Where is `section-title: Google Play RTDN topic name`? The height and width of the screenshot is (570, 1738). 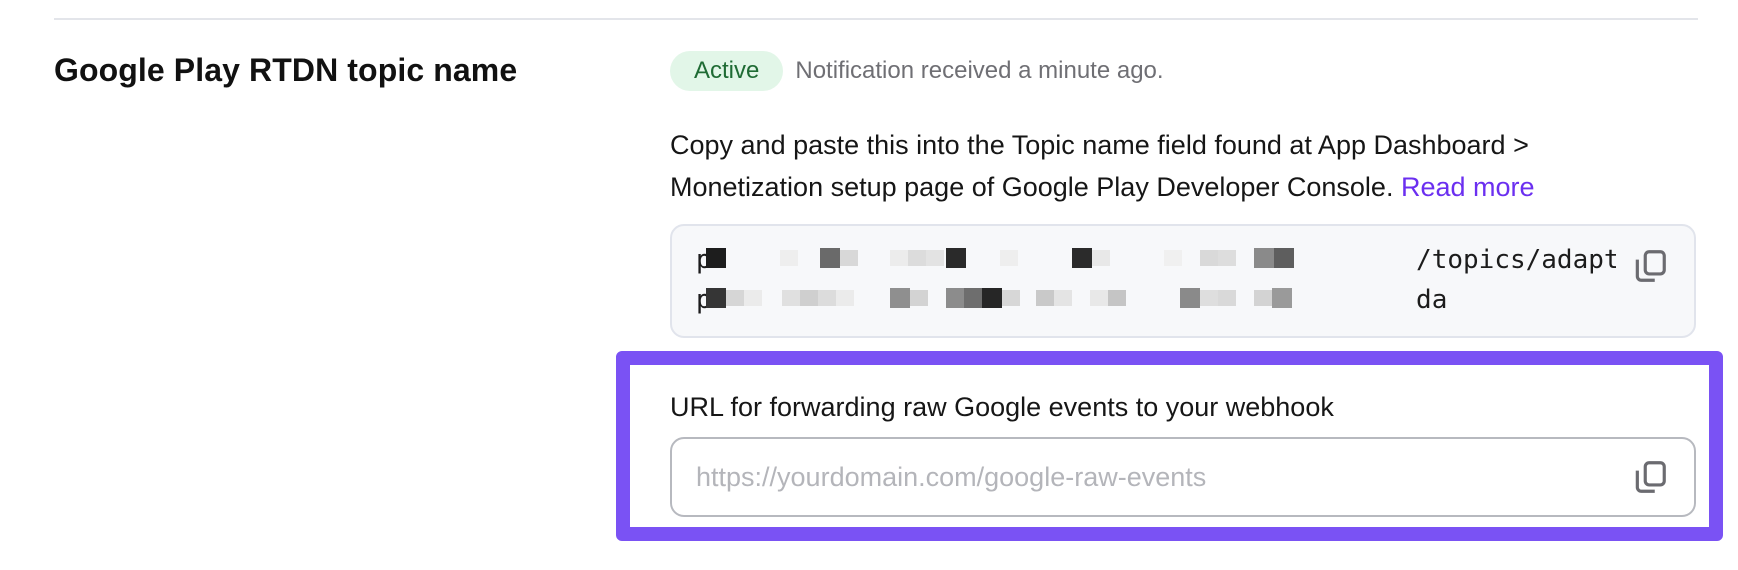
section-title: Google Play RTDN topic name is located at coordinates (286, 70).